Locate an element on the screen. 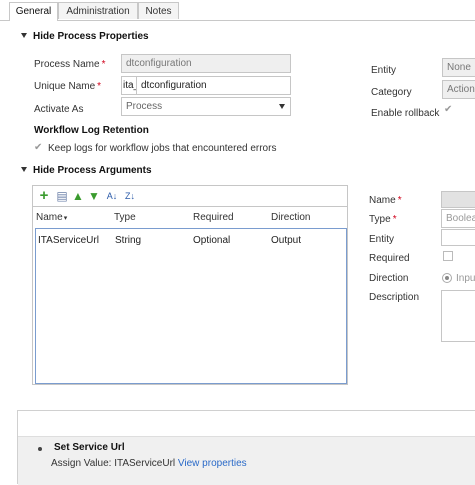  section-title: Hide Process Arguments is located at coordinates (92, 170).